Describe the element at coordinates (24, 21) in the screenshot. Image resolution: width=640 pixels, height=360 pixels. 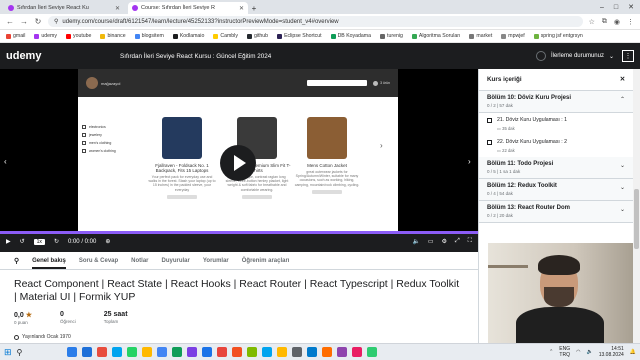
I see `forward-icon: →` at that location.